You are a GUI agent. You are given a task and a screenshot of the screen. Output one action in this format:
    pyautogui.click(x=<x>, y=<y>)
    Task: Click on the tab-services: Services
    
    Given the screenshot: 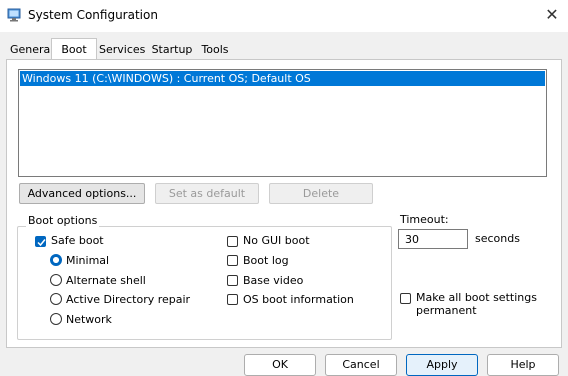 What is the action you would take?
    pyautogui.click(x=122, y=49)
    